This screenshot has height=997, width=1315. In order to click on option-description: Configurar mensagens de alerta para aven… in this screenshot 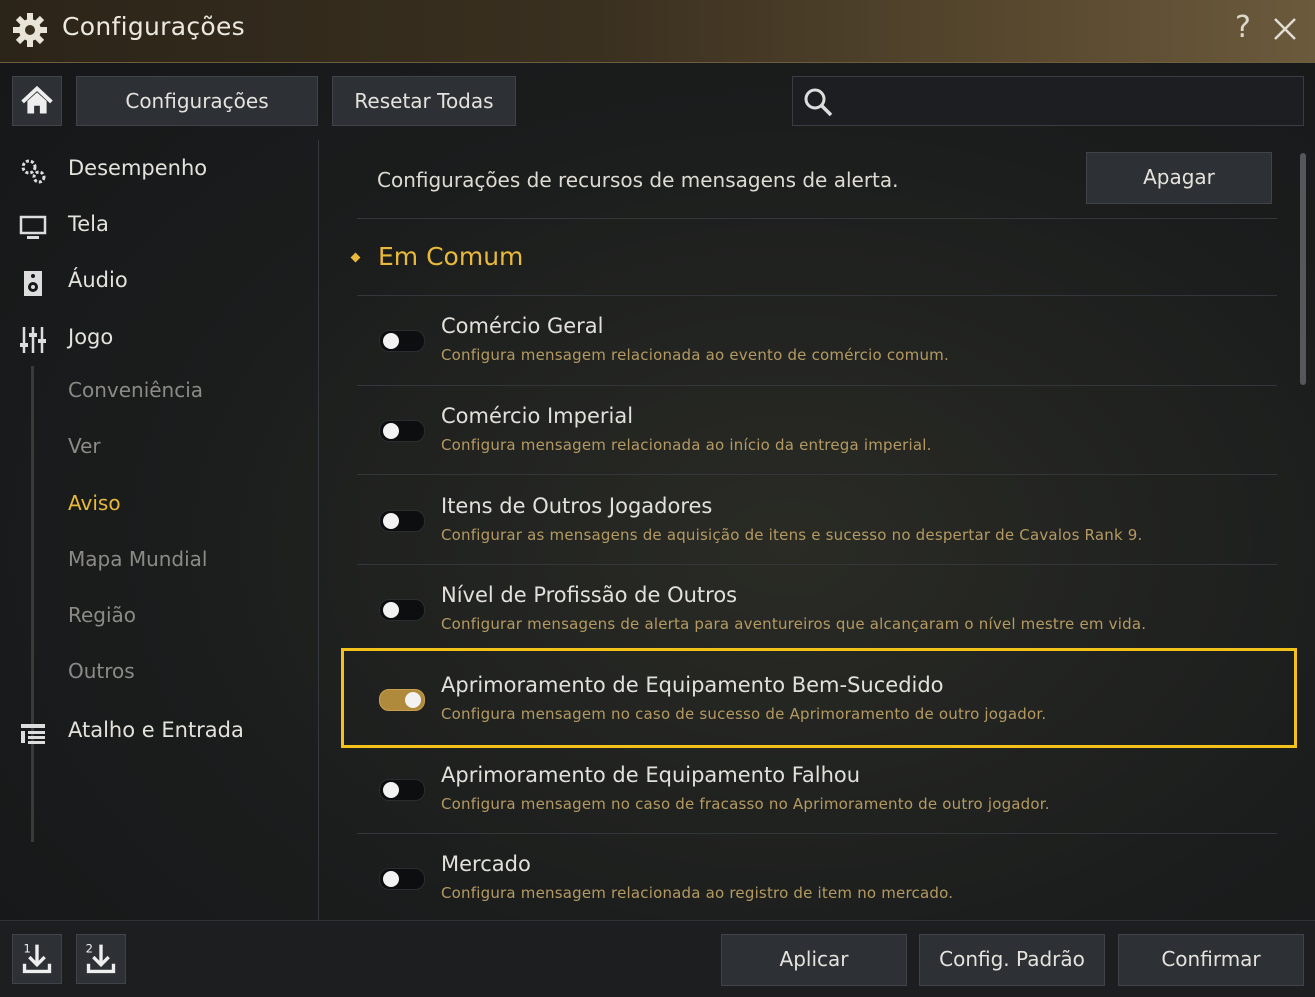, I will do `click(794, 624)`.